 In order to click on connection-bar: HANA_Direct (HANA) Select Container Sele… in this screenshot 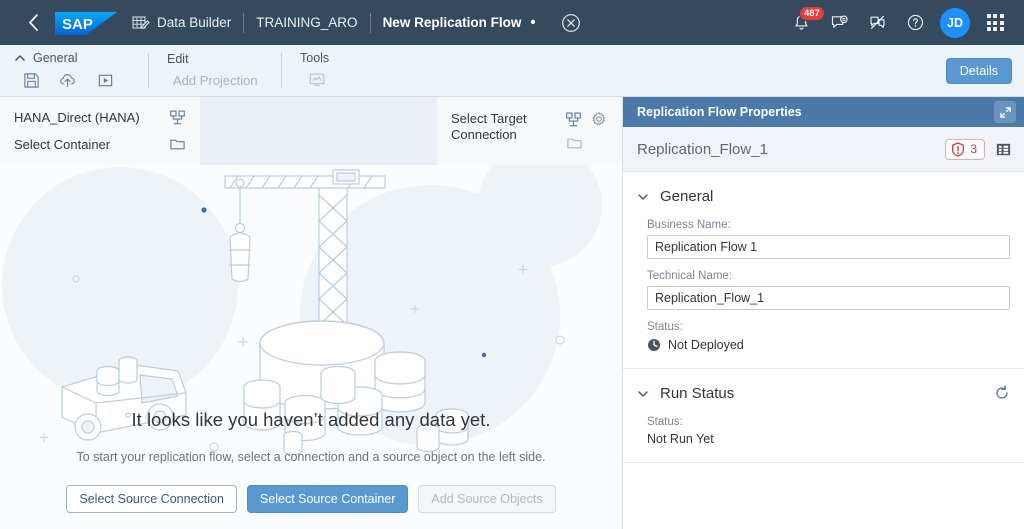, I will do `click(311, 131)`.